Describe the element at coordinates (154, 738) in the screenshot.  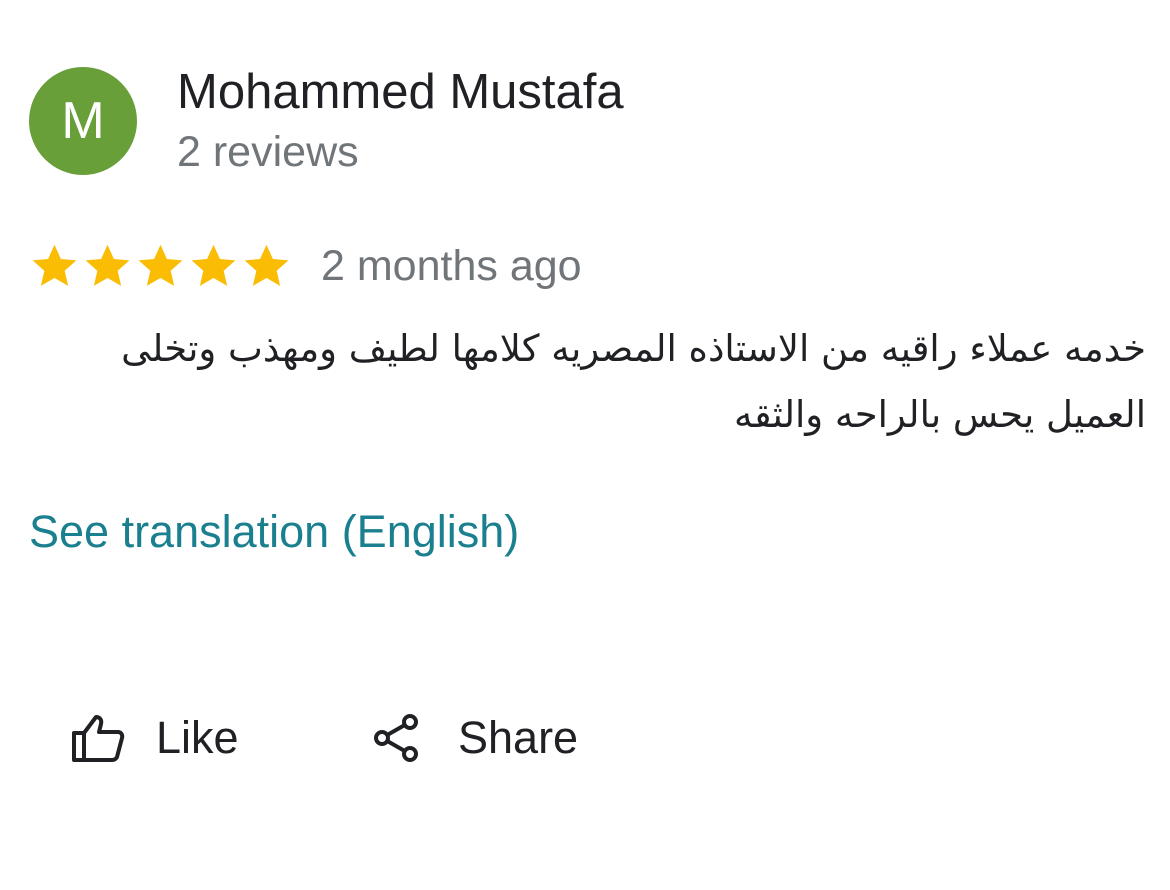
I see `like-button: Like` at that location.